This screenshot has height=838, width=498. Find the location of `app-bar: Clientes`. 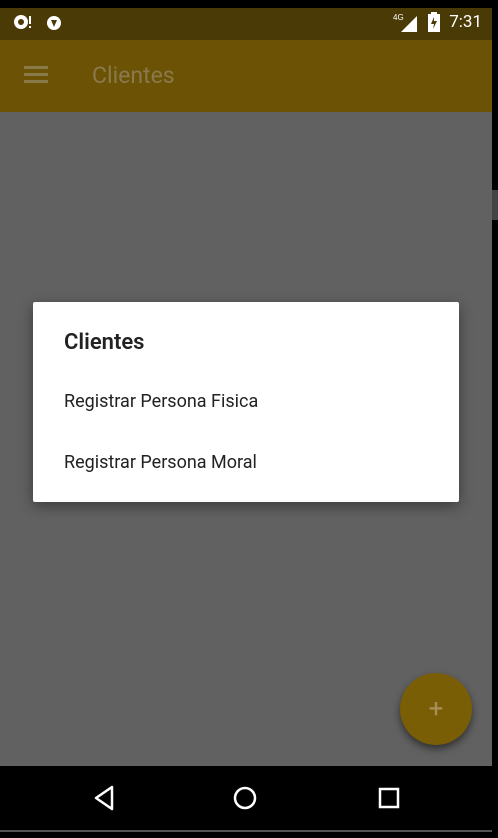

app-bar: Clientes is located at coordinates (246, 76).